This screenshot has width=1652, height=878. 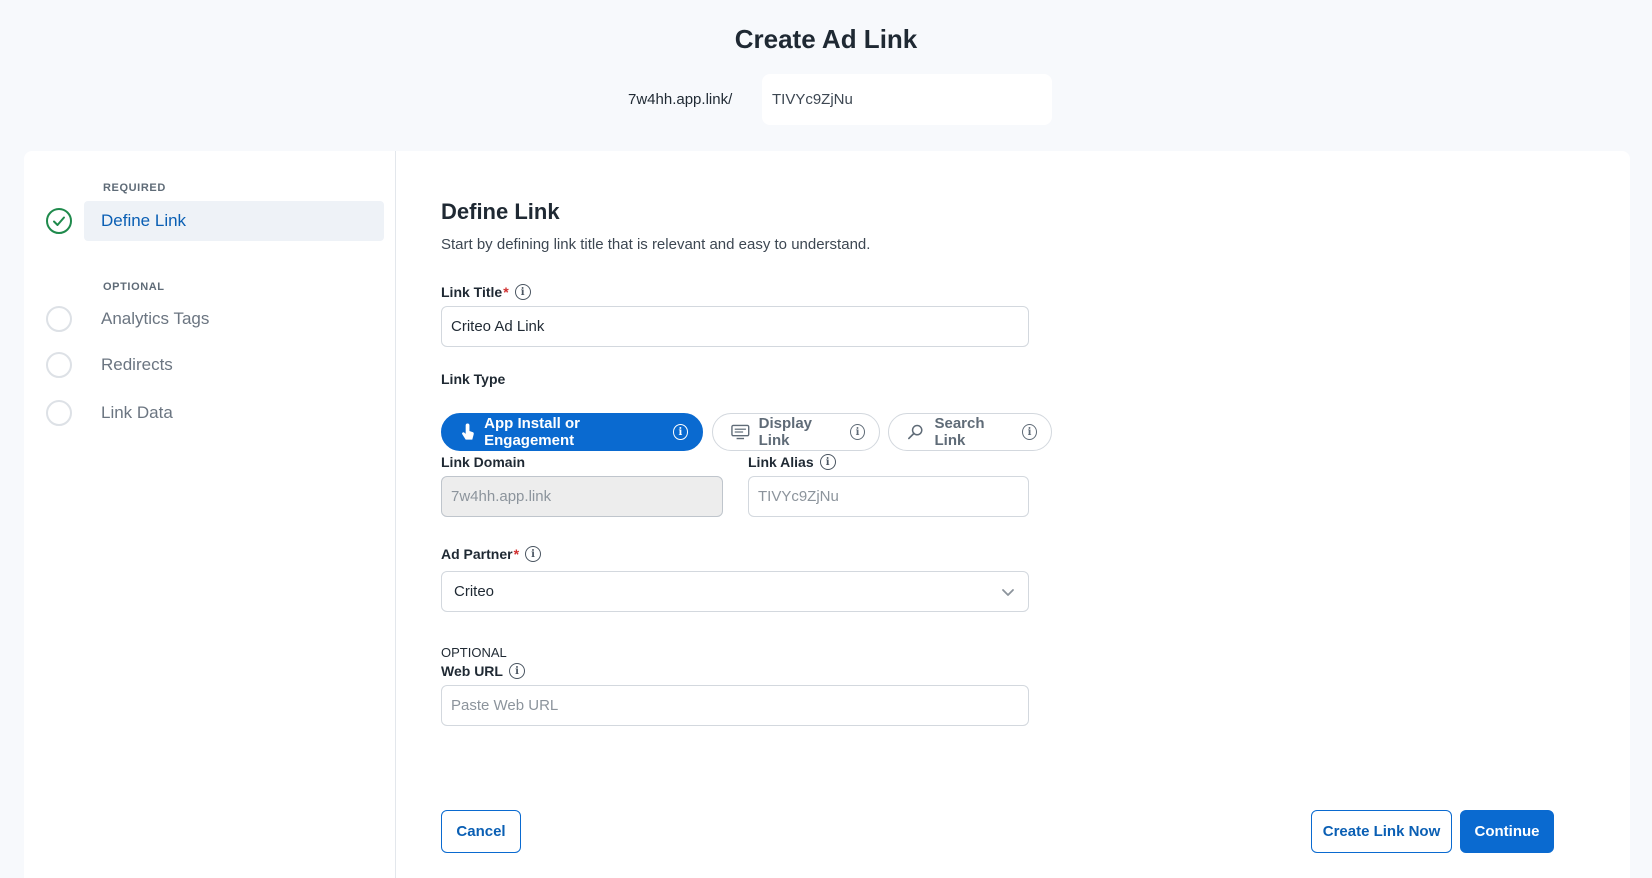 What do you see at coordinates (210, 413) in the screenshot?
I see `step-link-data: Link Data` at bounding box center [210, 413].